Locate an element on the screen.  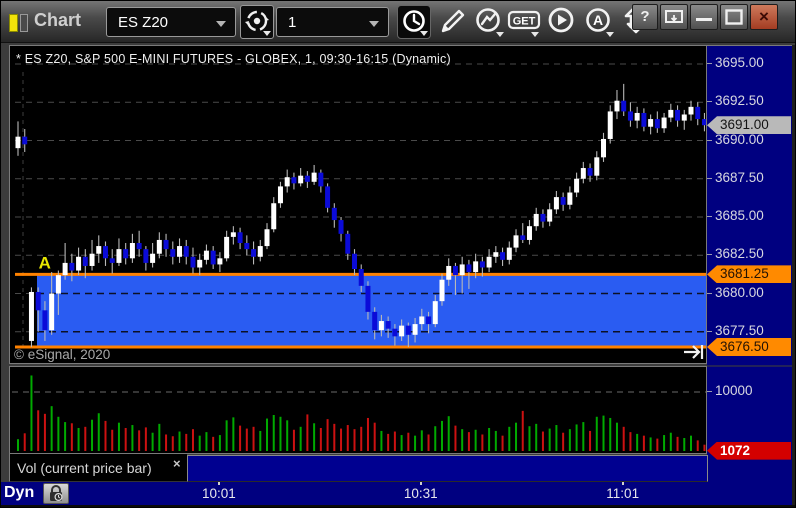
volume-bars-layer is located at coordinates (361, 413).